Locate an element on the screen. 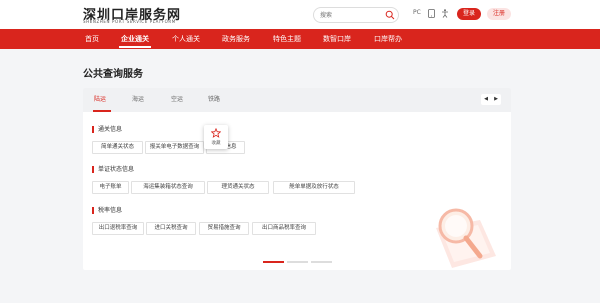 The width and height of the screenshot is (600, 303). nav-active-indicator is located at coordinates (135, 47).